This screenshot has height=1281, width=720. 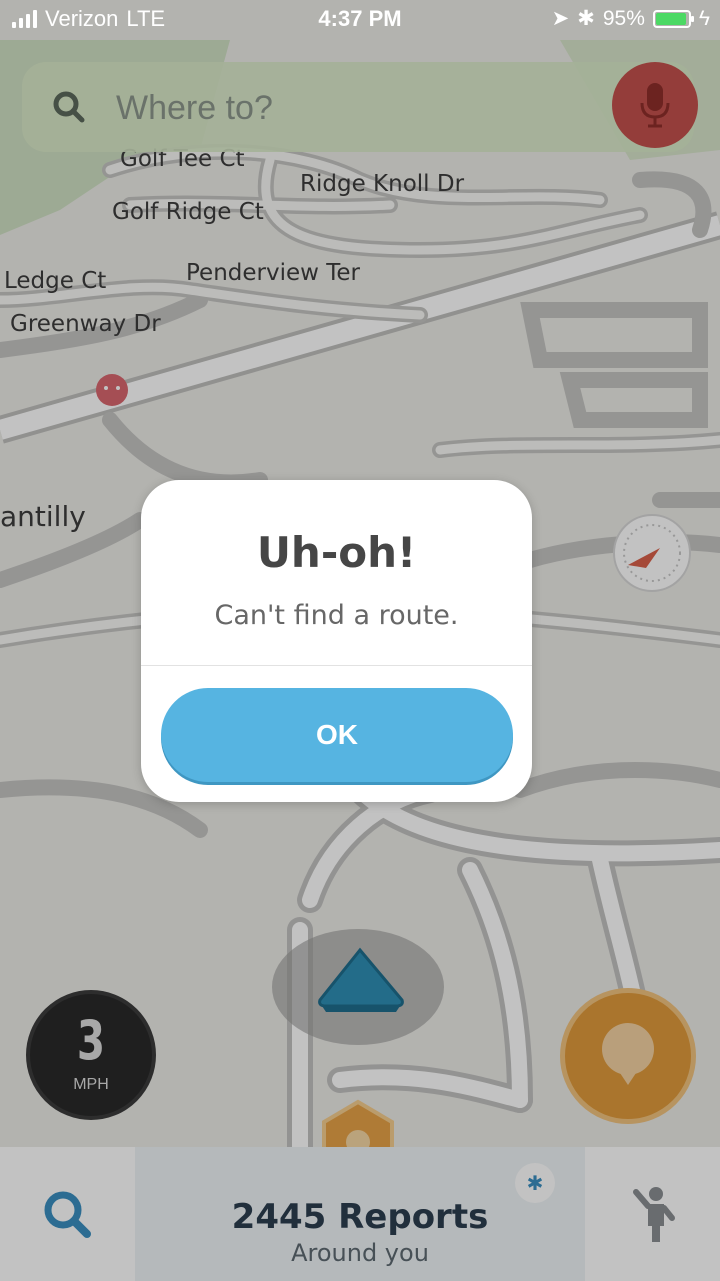 What do you see at coordinates (336, 615) in the screenshot?
I see `dialog-message: Can't find a route.` at bounding box center [336, 615].